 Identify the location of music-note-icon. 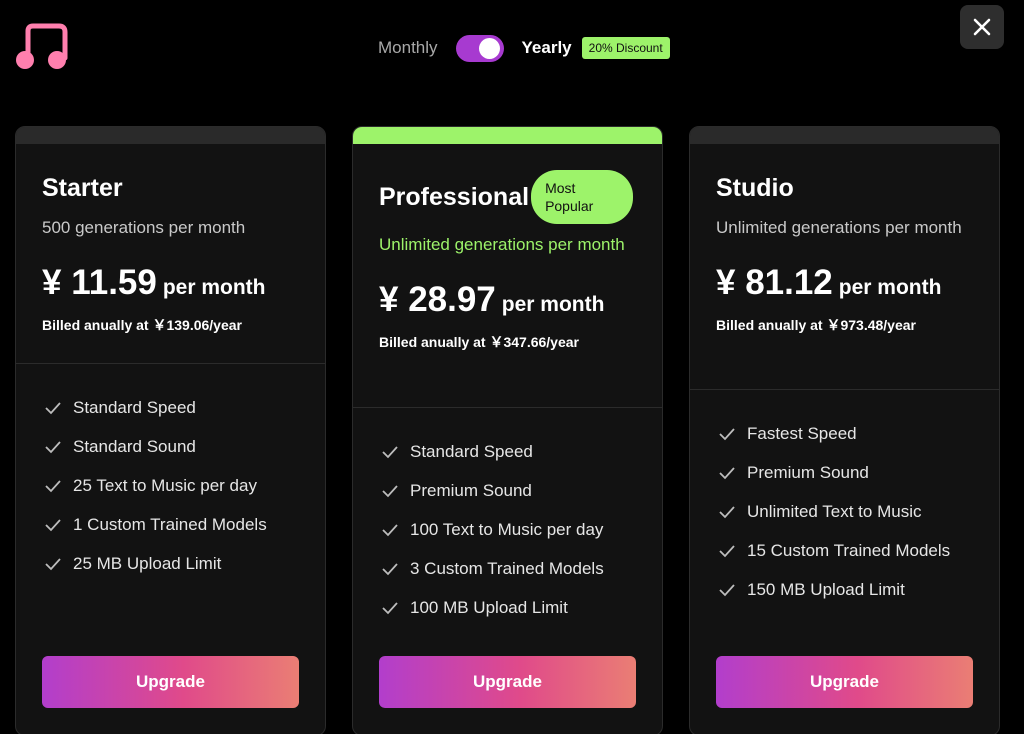
(41, 48).